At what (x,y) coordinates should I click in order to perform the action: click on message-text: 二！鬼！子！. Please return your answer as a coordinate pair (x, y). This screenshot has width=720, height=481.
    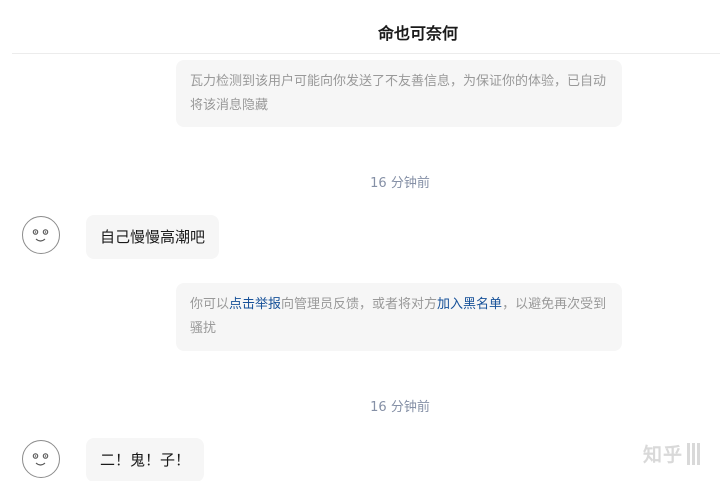
    Looking at the image, I should click on (145, 460).